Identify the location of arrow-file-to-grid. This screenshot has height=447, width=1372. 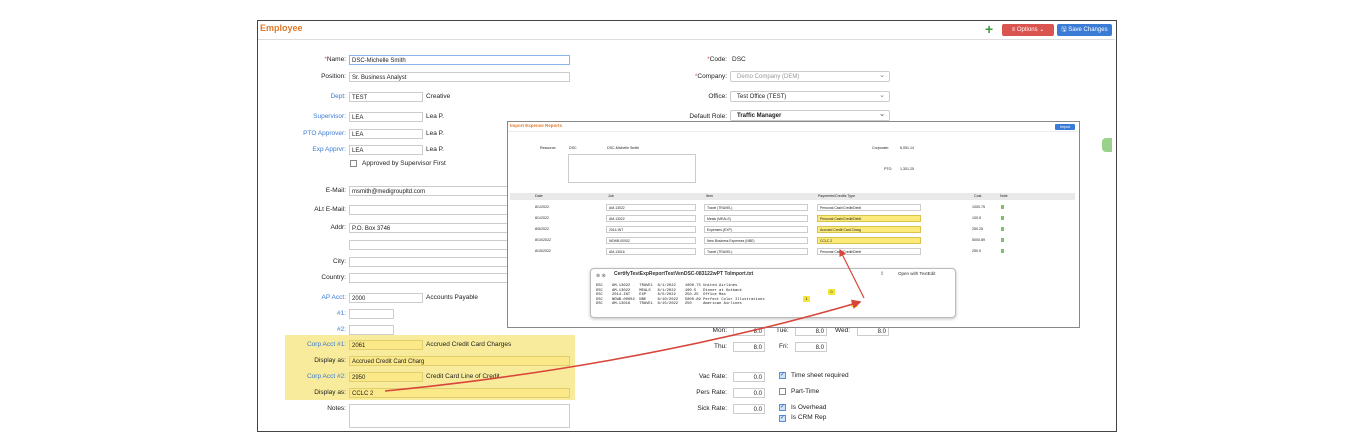
(852, 273).